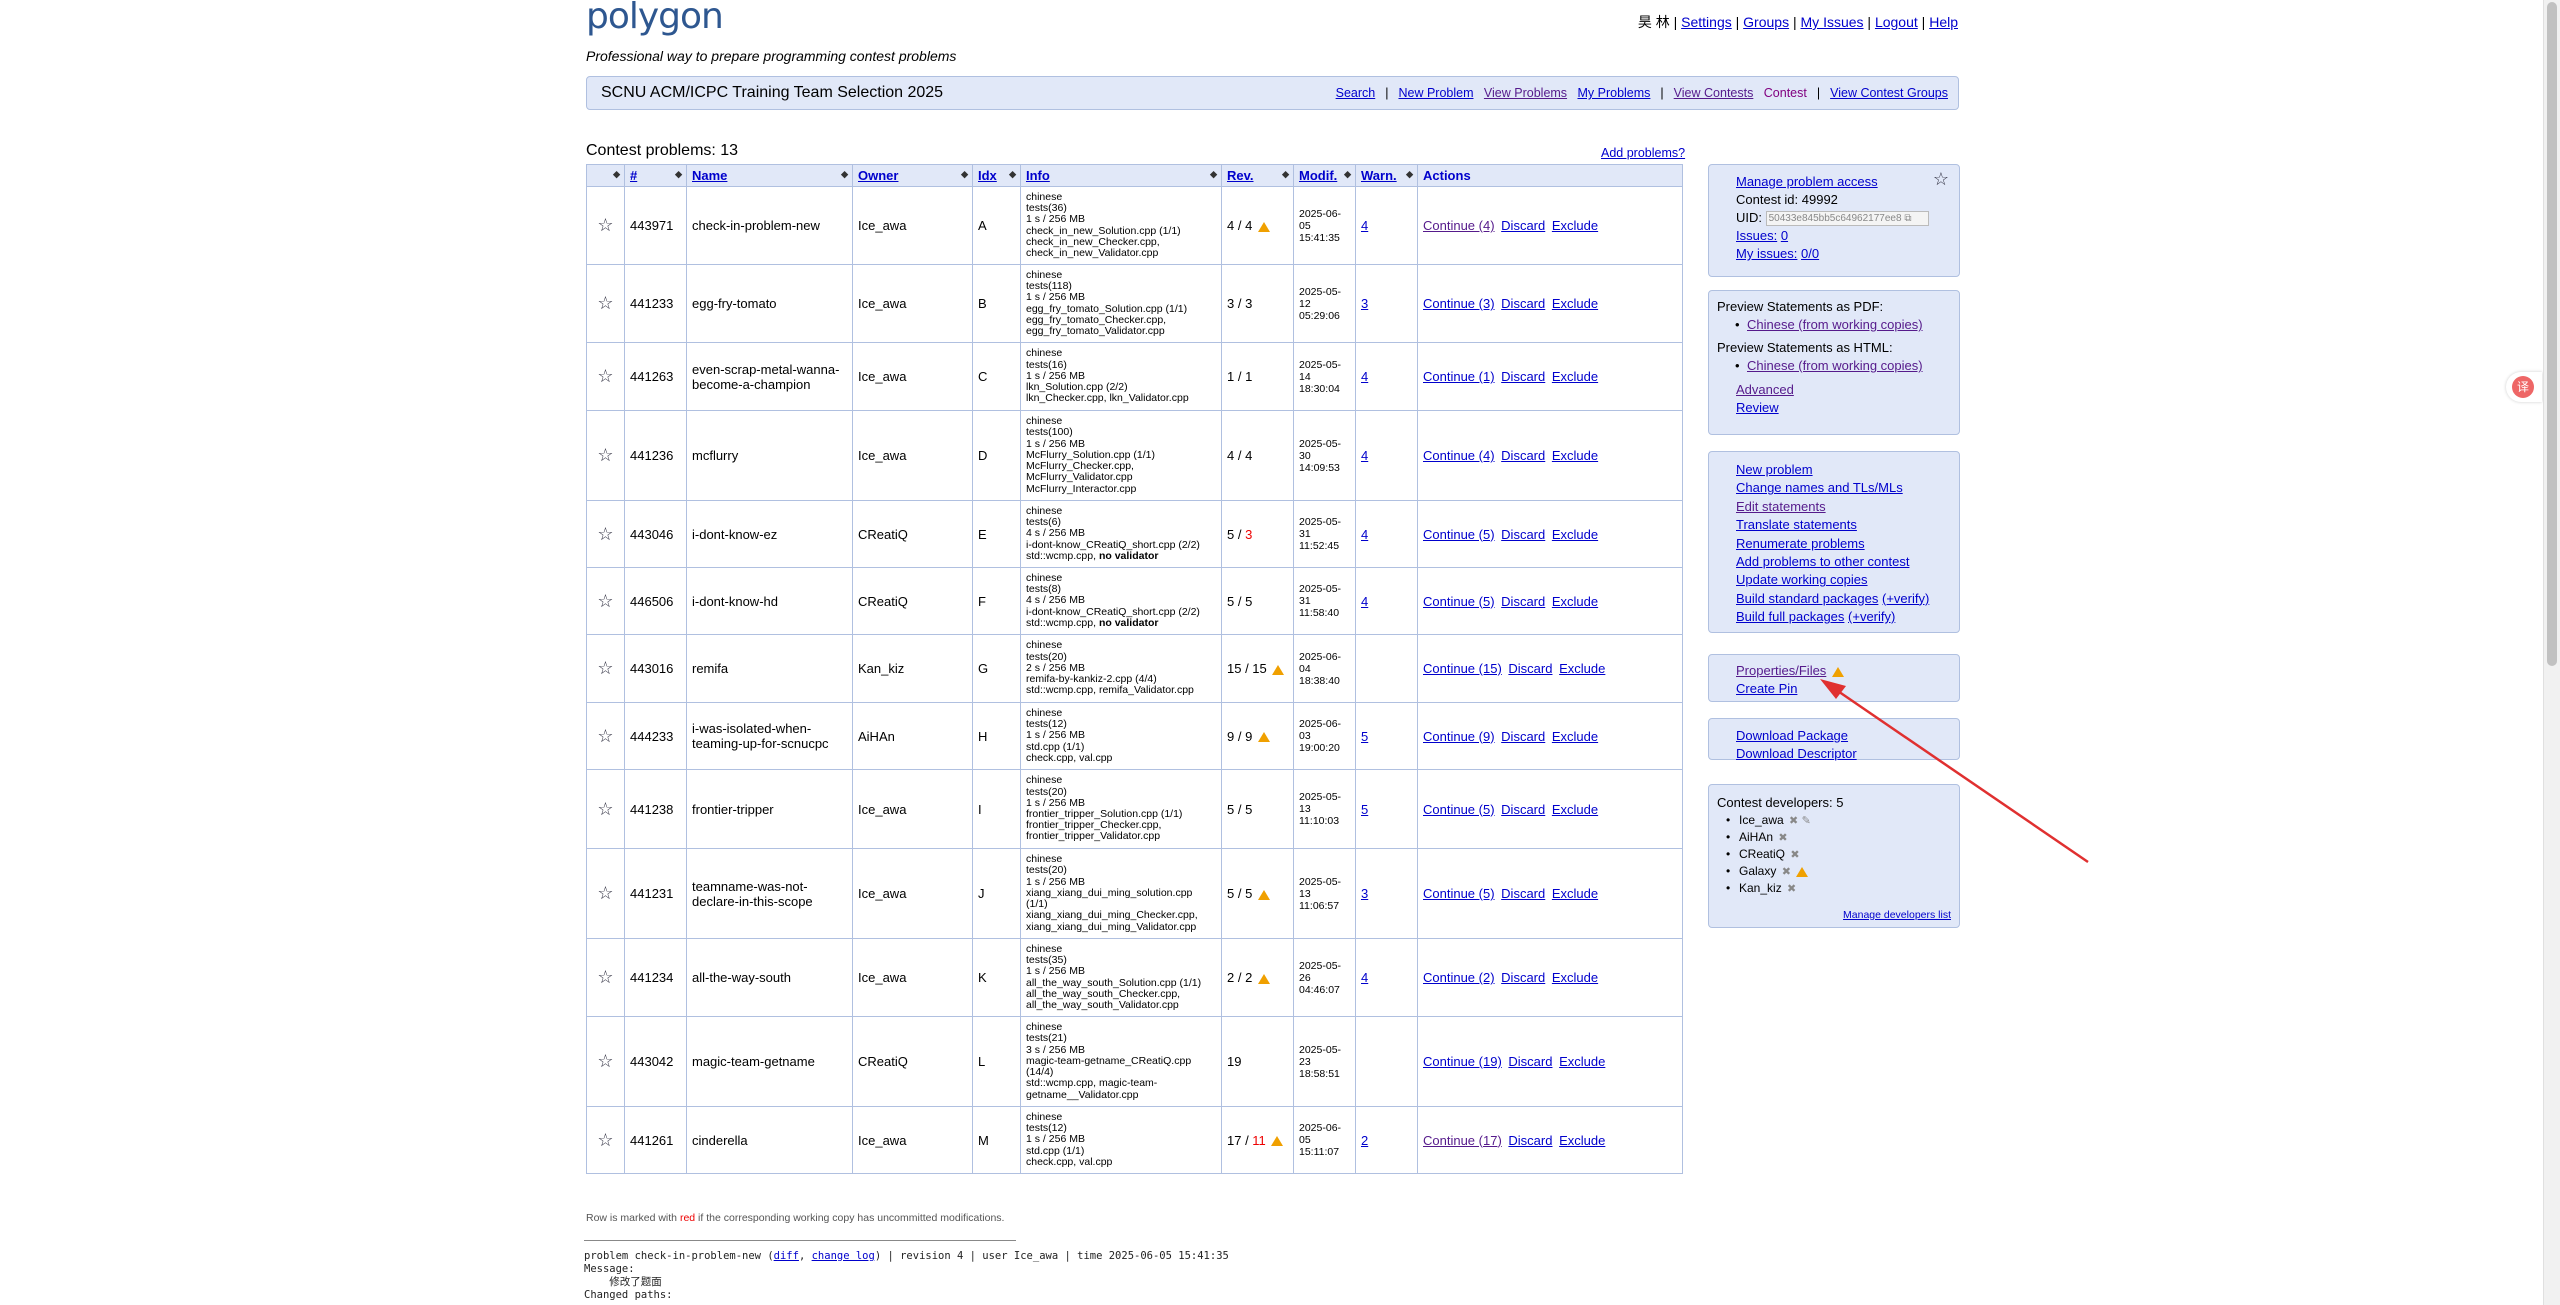  Describe the element at coordinates (1386, 175) in the screenshot. I see `col-warn: Warn. ◆` at that location.